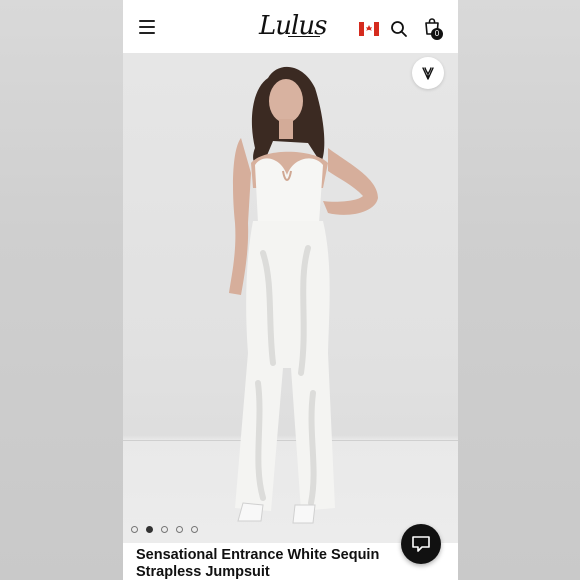 The width and height of the screenshot is (580, 580). What do you see at coordinates (290, 26) in the screenshot?
I see `site-header: Lulus 0` at bounding box center [290, 26].